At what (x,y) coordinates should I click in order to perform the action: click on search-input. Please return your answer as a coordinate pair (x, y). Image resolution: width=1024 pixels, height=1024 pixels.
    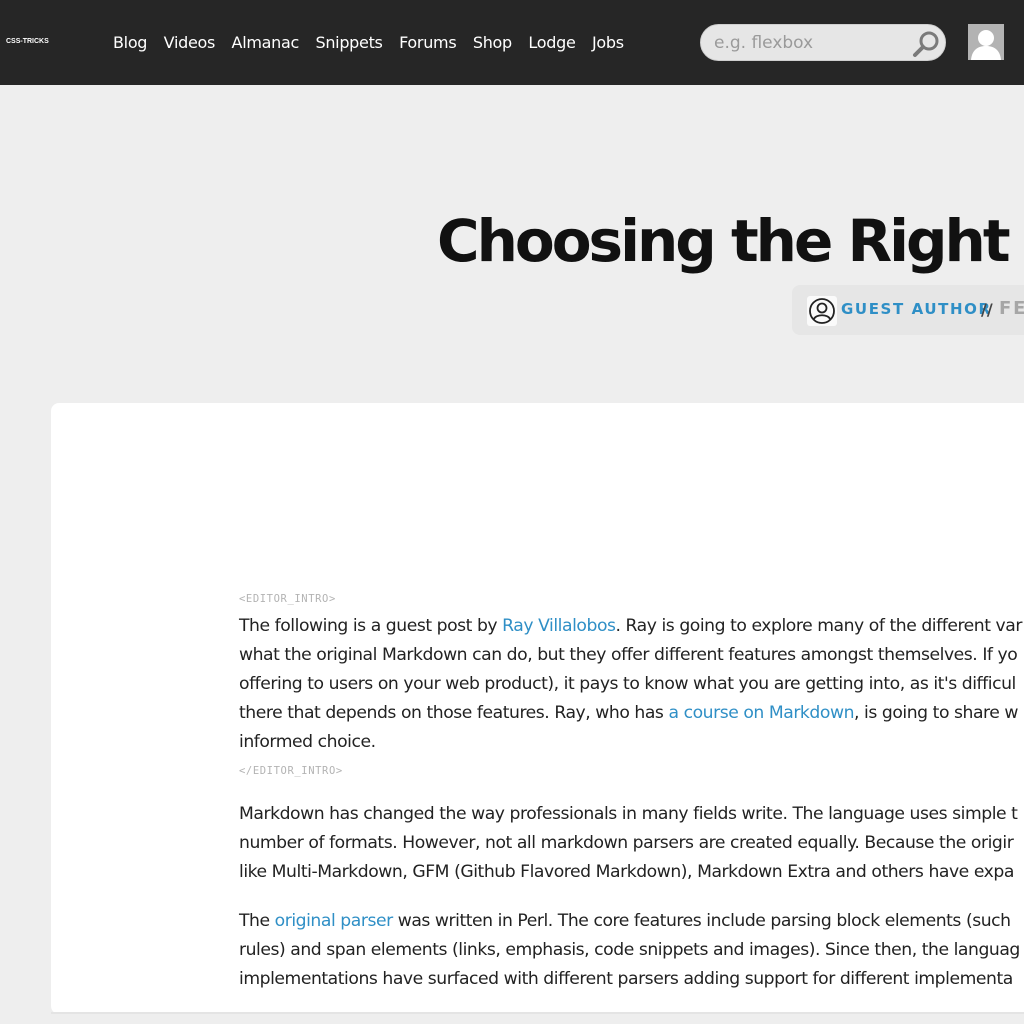
    Looking at the image, I should click on (809, 43).